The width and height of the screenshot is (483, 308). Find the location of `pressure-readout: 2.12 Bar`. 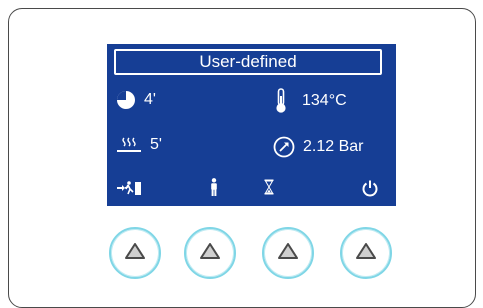

pressure-readout: 2.12 Bar is located at coordinates (318, 147).